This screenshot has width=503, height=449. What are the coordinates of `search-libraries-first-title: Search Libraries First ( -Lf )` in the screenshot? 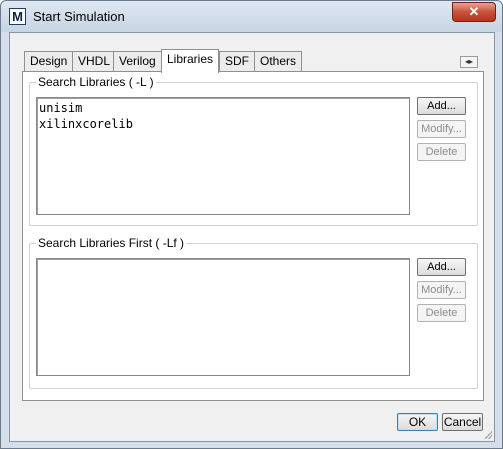 It's located at (111, 243).